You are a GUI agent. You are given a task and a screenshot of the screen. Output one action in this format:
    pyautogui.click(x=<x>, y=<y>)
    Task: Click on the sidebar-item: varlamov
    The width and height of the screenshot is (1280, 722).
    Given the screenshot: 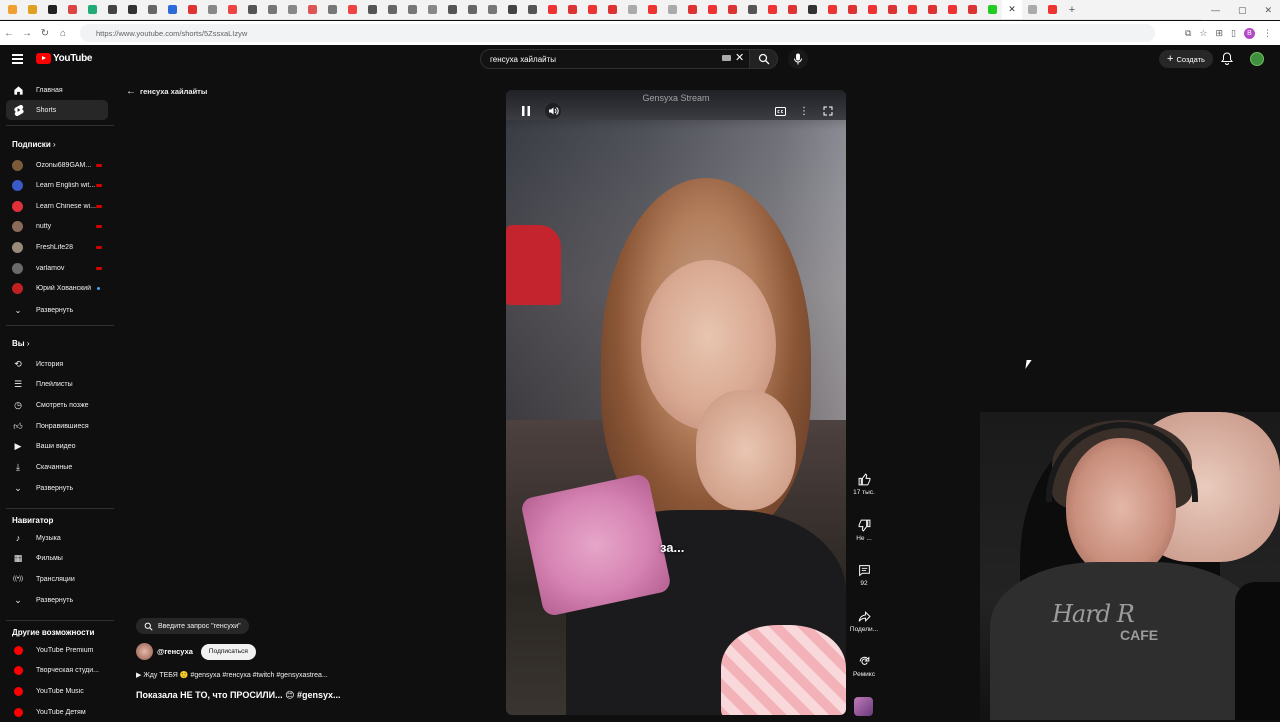 What is the action you would take?
    pyautogui.click(x=57, y=268)
    